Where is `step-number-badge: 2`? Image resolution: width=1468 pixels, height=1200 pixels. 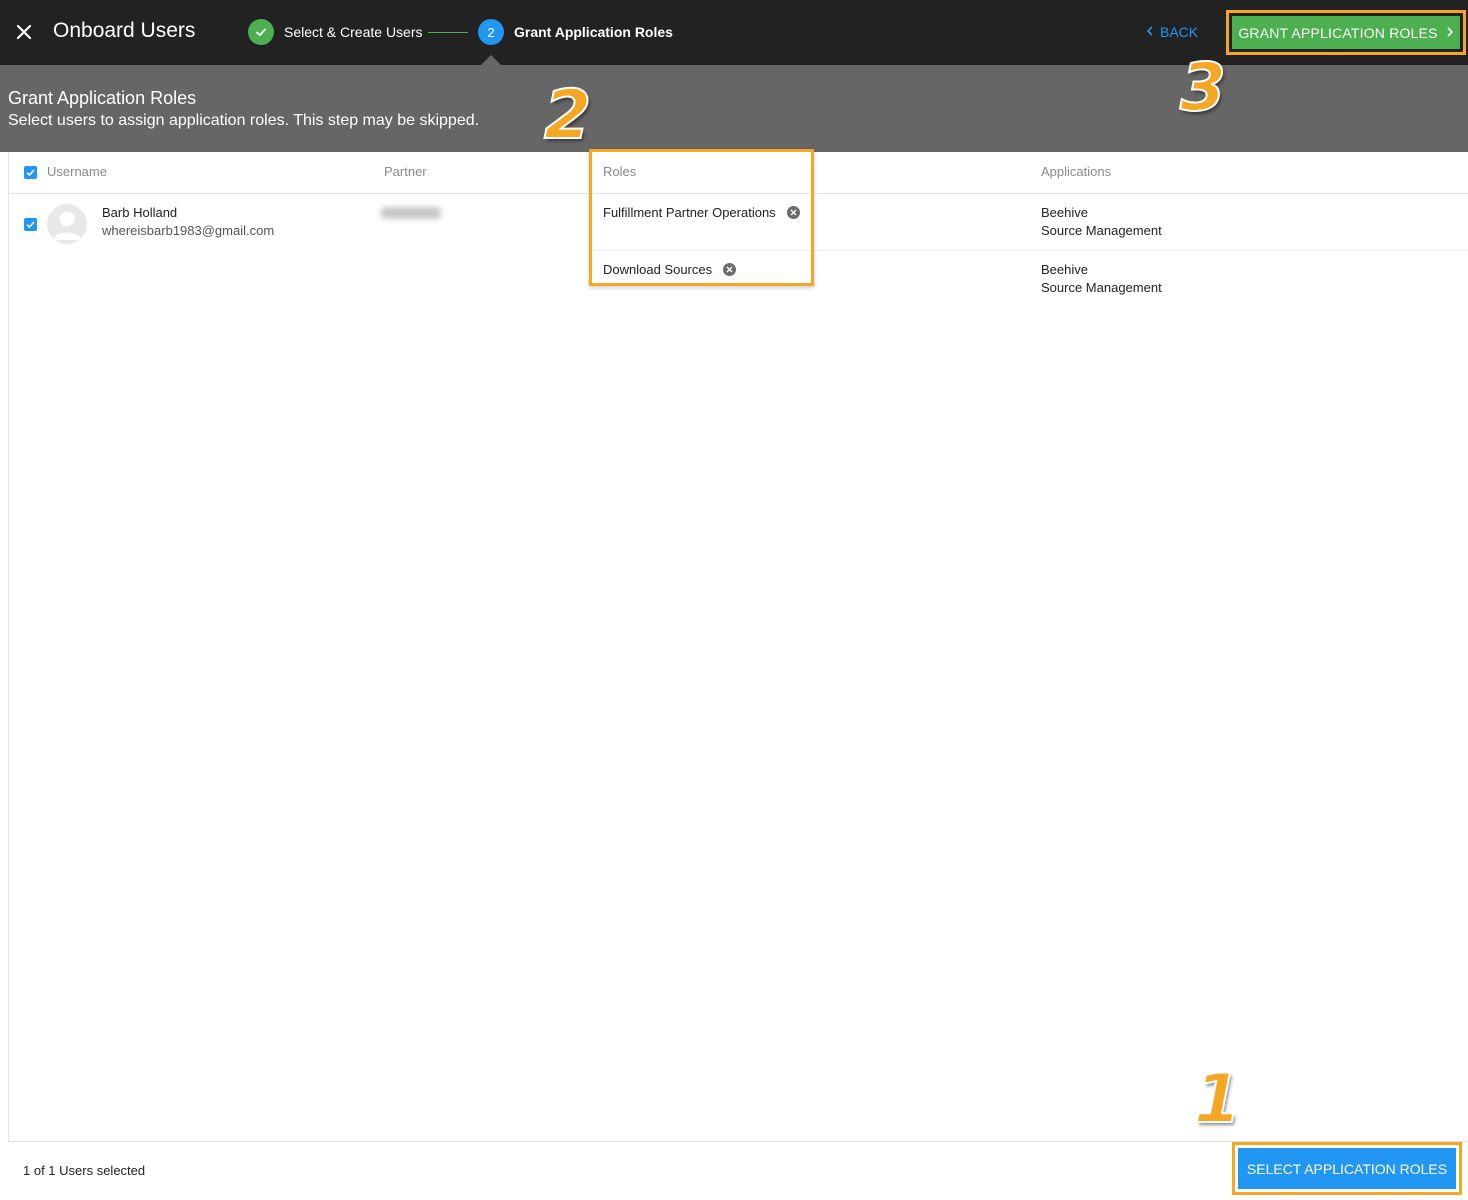 step-number-badge: 2 is located at coordinates (491, 32).